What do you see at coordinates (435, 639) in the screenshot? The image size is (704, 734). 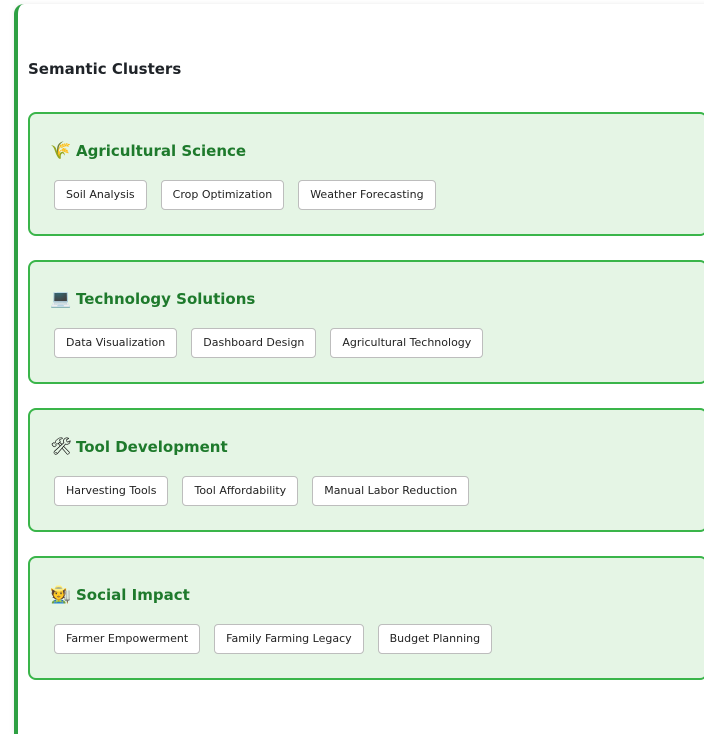 I see `tag-chip: Budget Planning` at bounding box center [435, 639].